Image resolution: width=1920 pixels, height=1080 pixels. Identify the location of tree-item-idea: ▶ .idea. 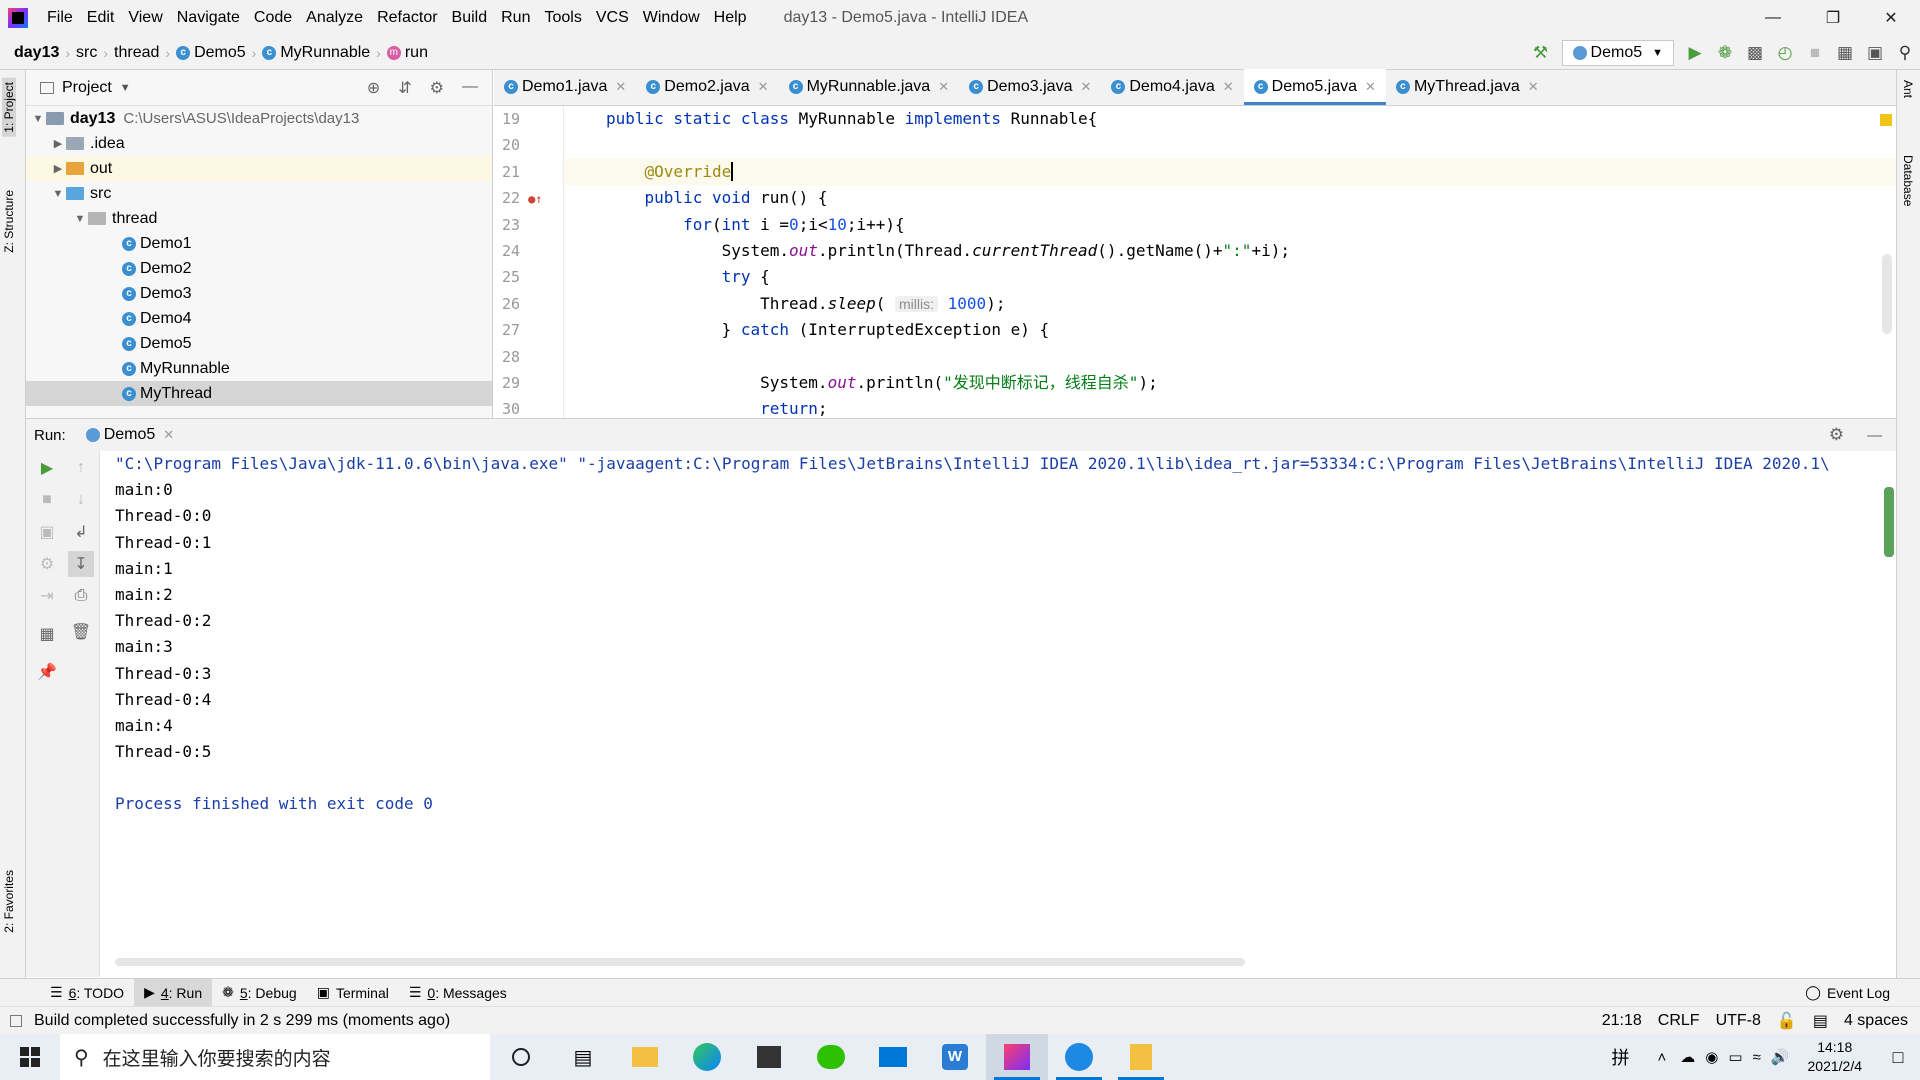
(259, 143).